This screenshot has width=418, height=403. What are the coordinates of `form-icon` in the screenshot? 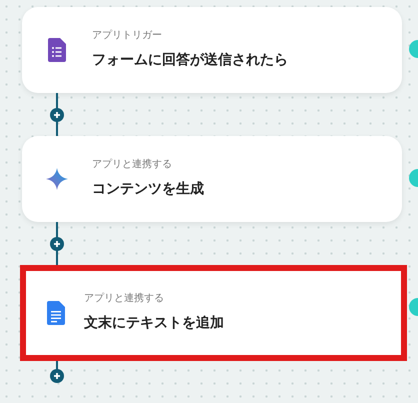 It's located at (57, 50).